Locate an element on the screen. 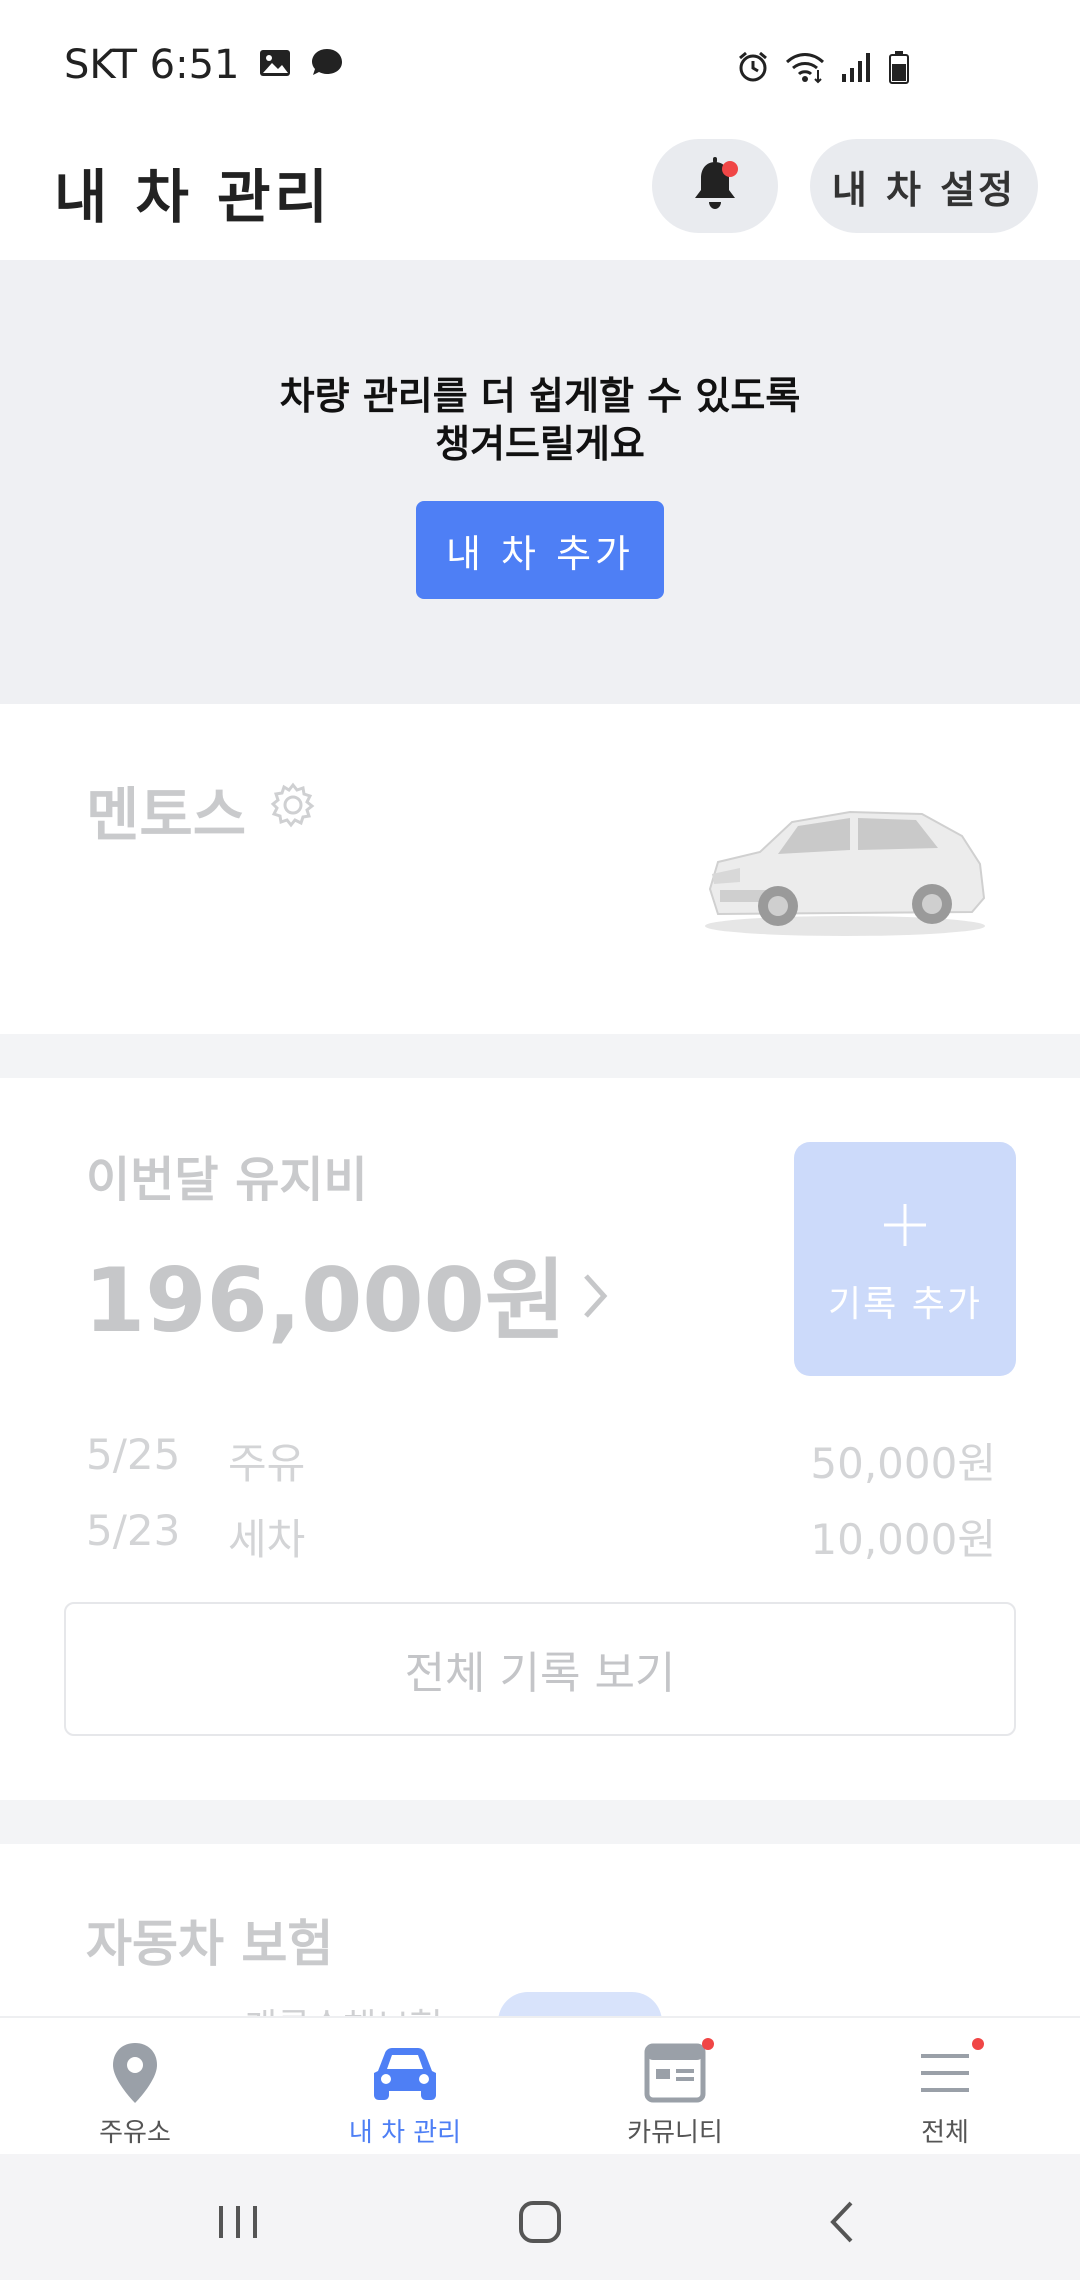  signal-icon is located at coordinates (857, 69).